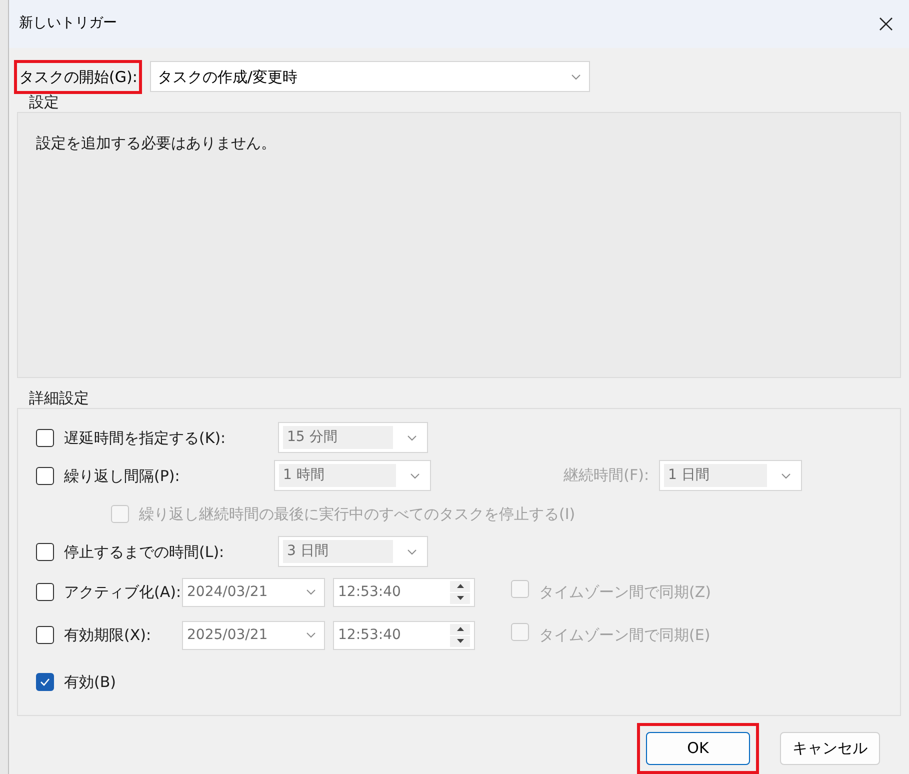 The width and height of the screenshot is (909, 774). I want to click on checkbox-label: タイムゾーン間で同期(E), so click(624, 635).